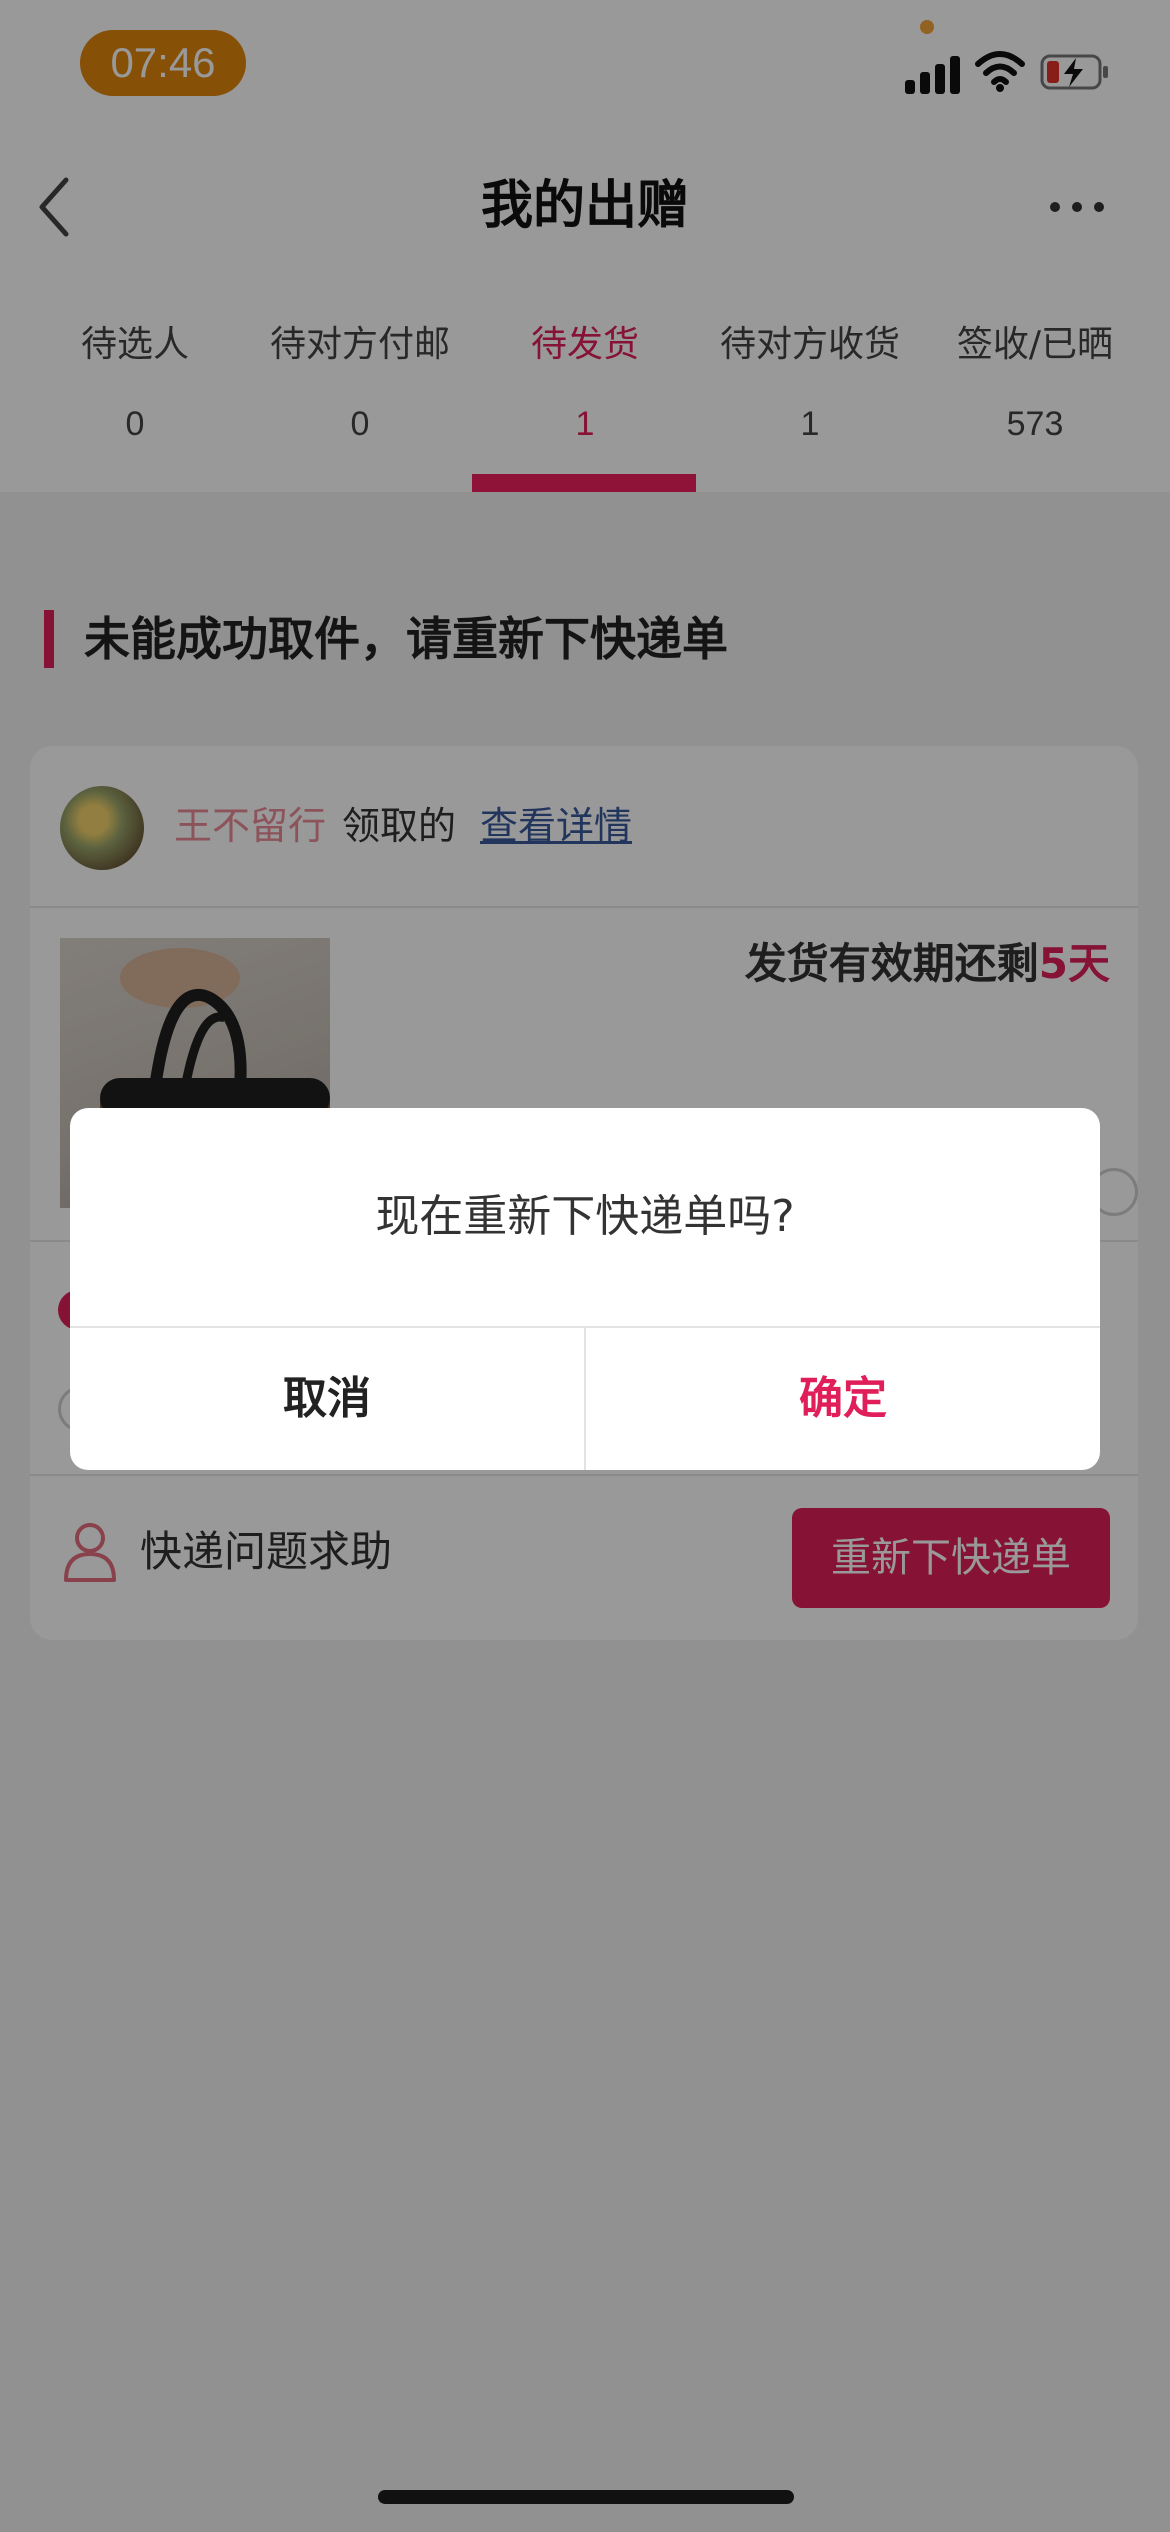  I want to click on dialog-message: 现在重新下快递单吗?, so click(585, 1216).